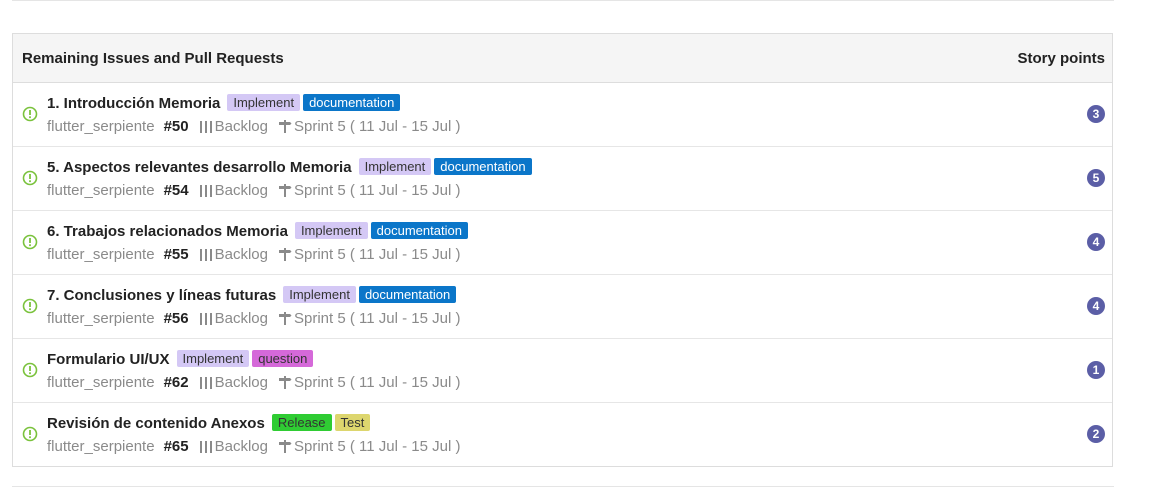 Image resolution: width=1172 pixels, height=487 pixels. I want to click on issue-title: Revisión de contenido Anexos, so click(156, 423).